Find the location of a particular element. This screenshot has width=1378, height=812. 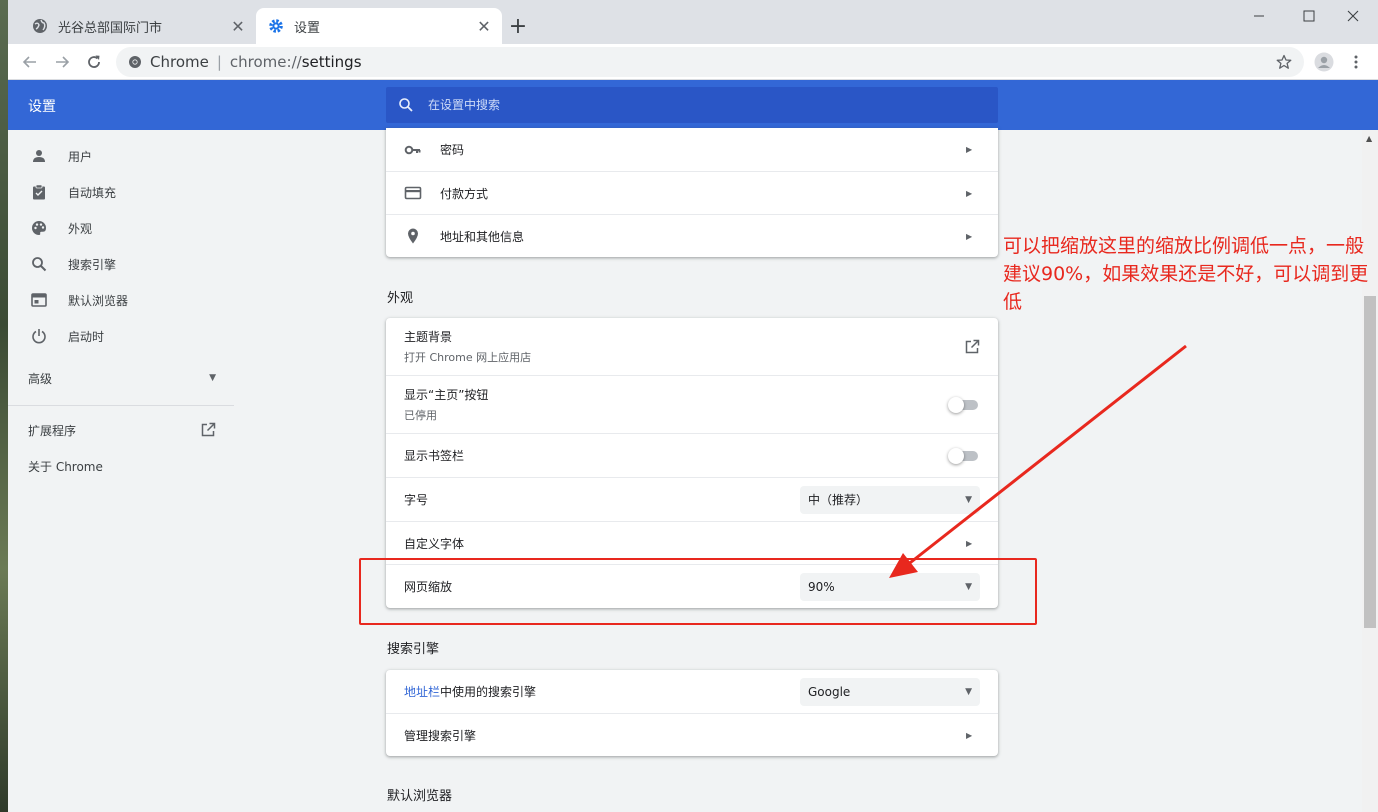

annotation-highlight-box is located at coordinates (698, 591).